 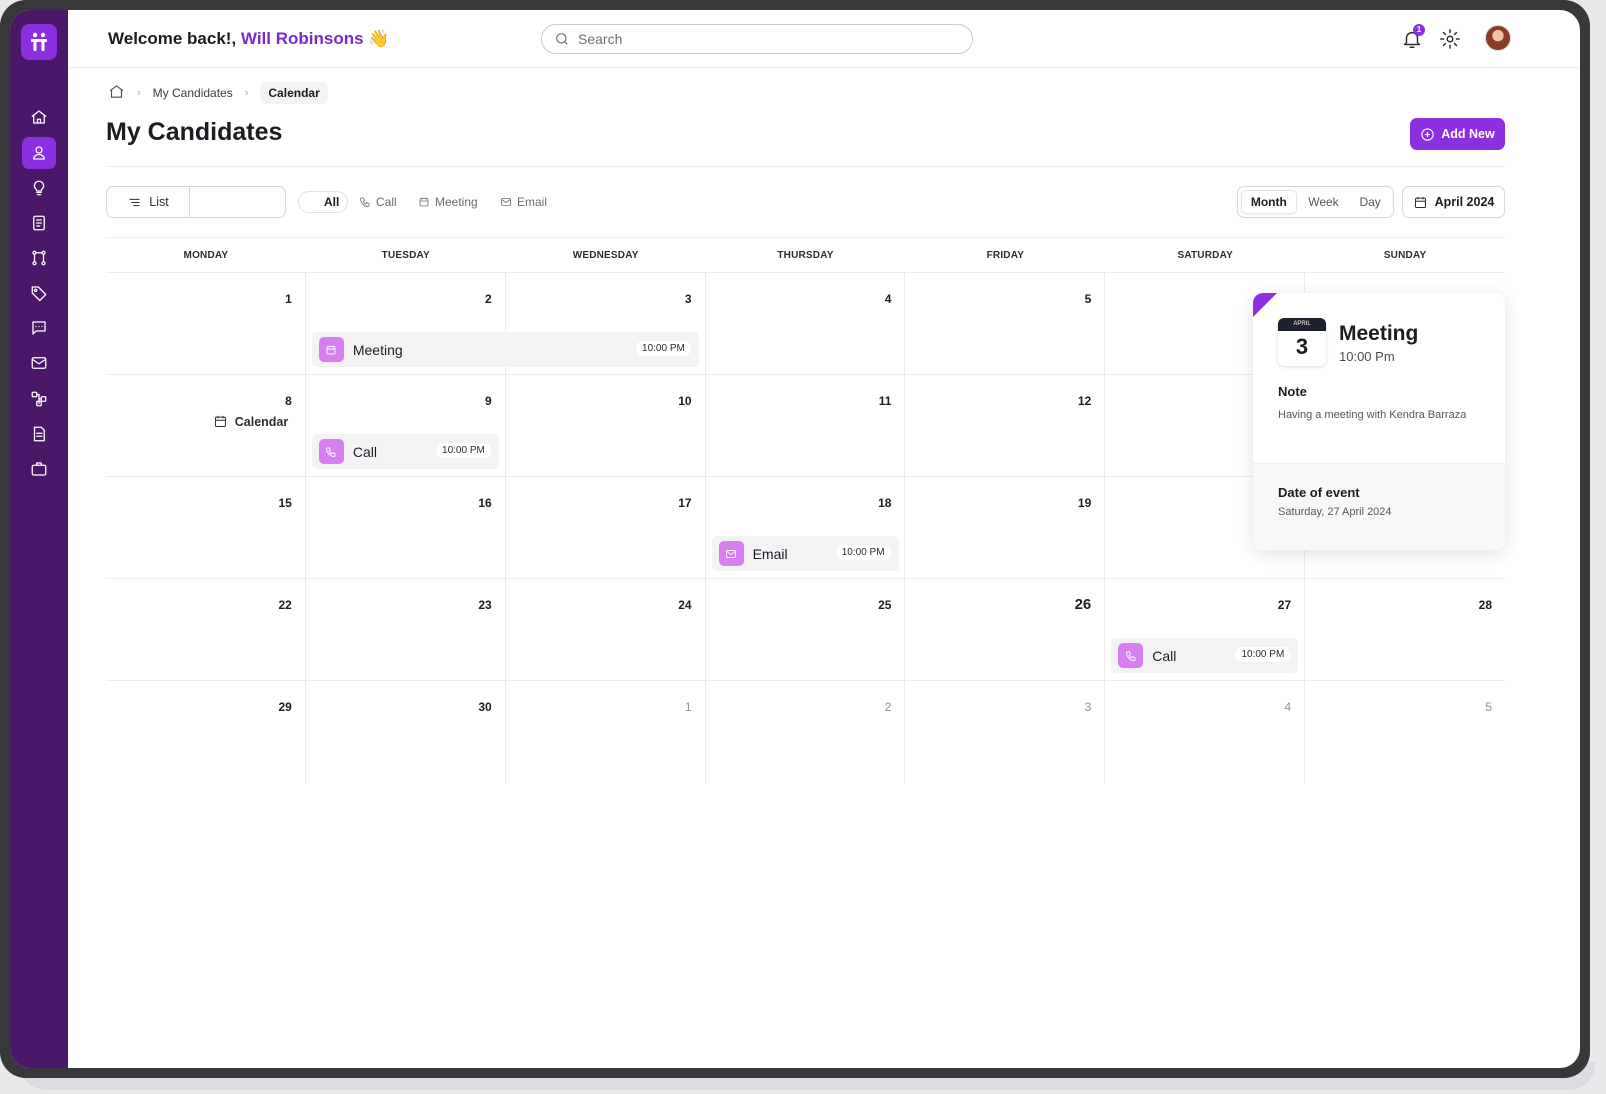 I want to click on document-icon, so click(x=39, y=434).